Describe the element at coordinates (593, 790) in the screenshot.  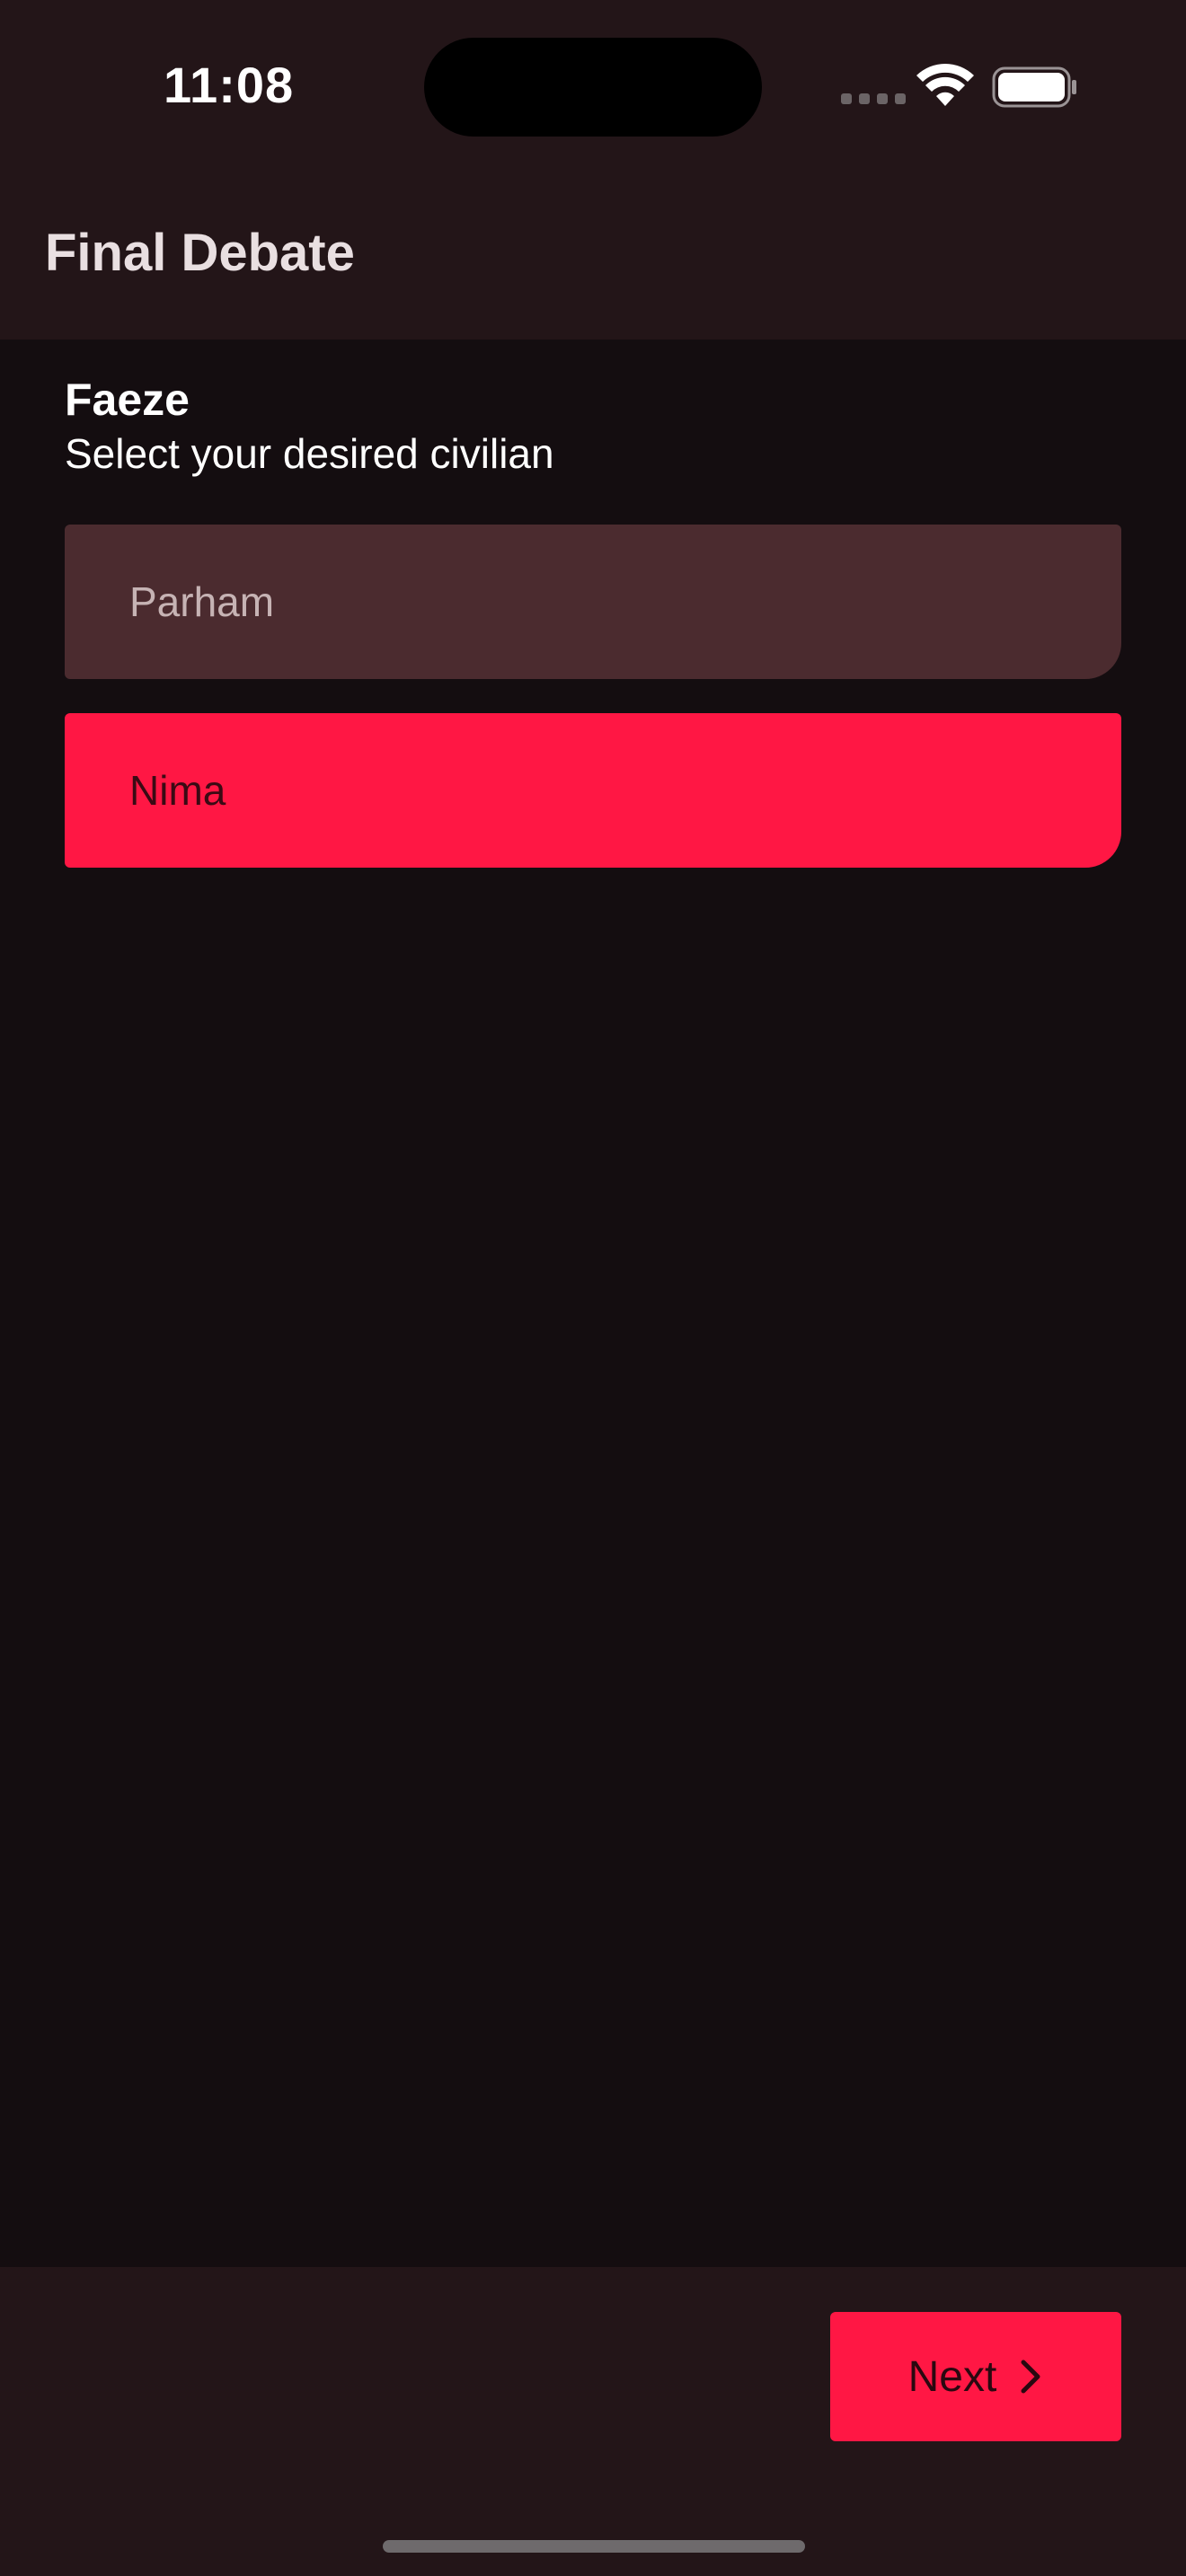
I see `option-nima: Nima` at that location.